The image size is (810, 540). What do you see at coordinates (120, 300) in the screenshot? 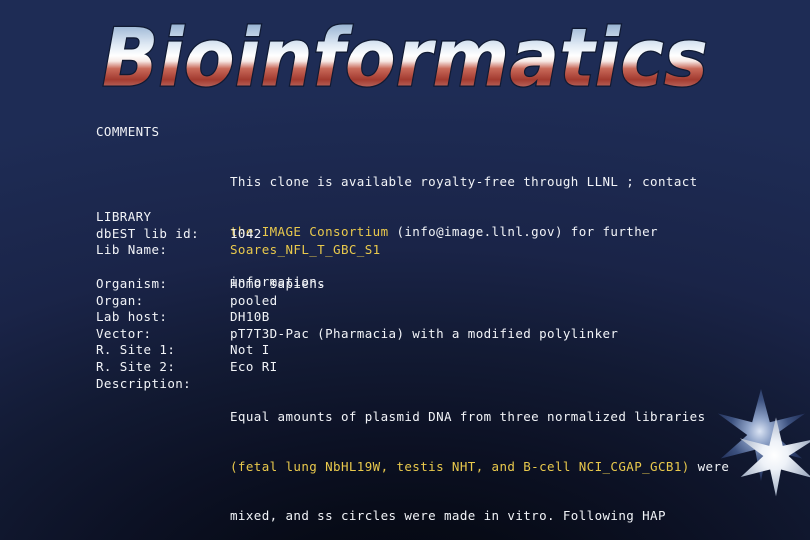
I see `detail-label-organ: Organ:` at bounding box center [120, 300].